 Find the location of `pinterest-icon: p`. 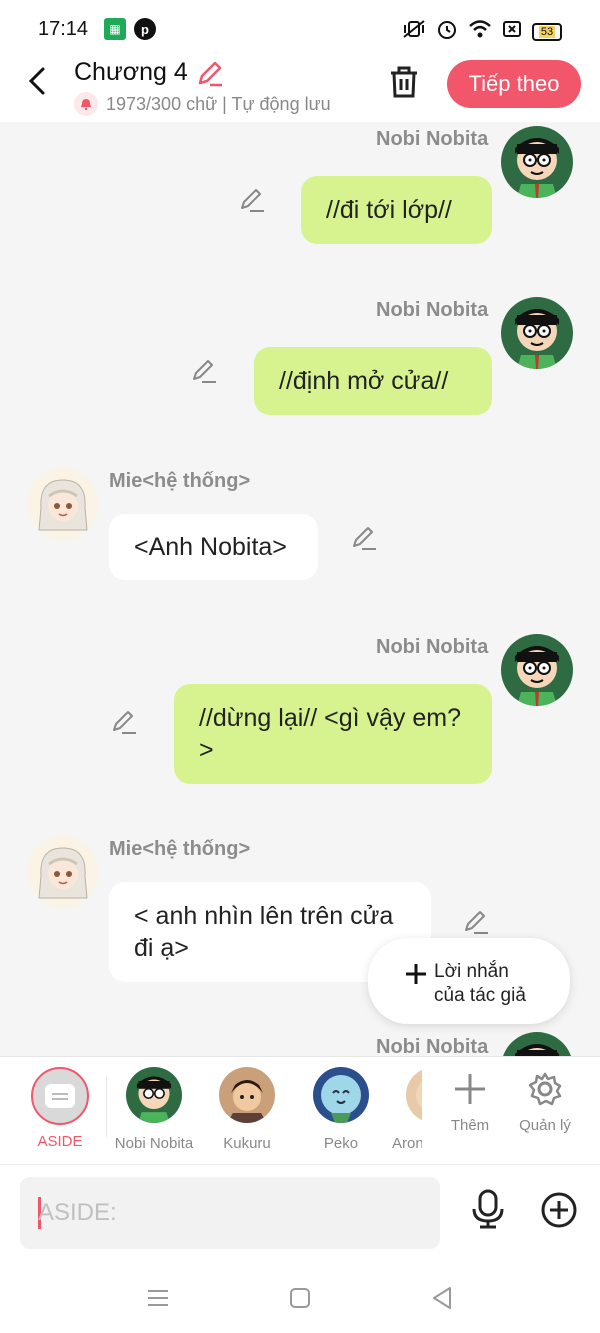

pinterest-icon: p is located at coordinates (145, 29).